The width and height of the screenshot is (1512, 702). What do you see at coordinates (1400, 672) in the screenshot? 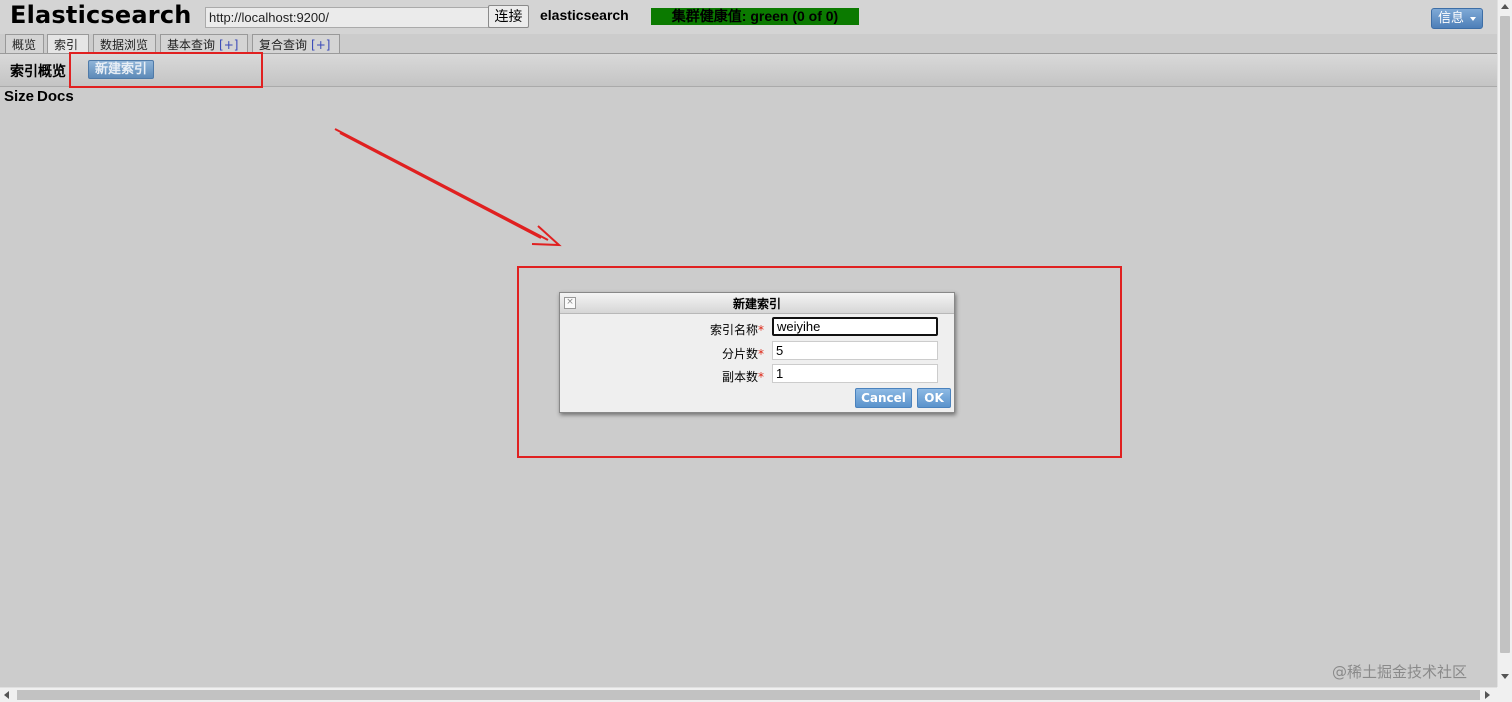
I see `watermark: @稀土掘金技术社区` at bounding box center [1400, 672].